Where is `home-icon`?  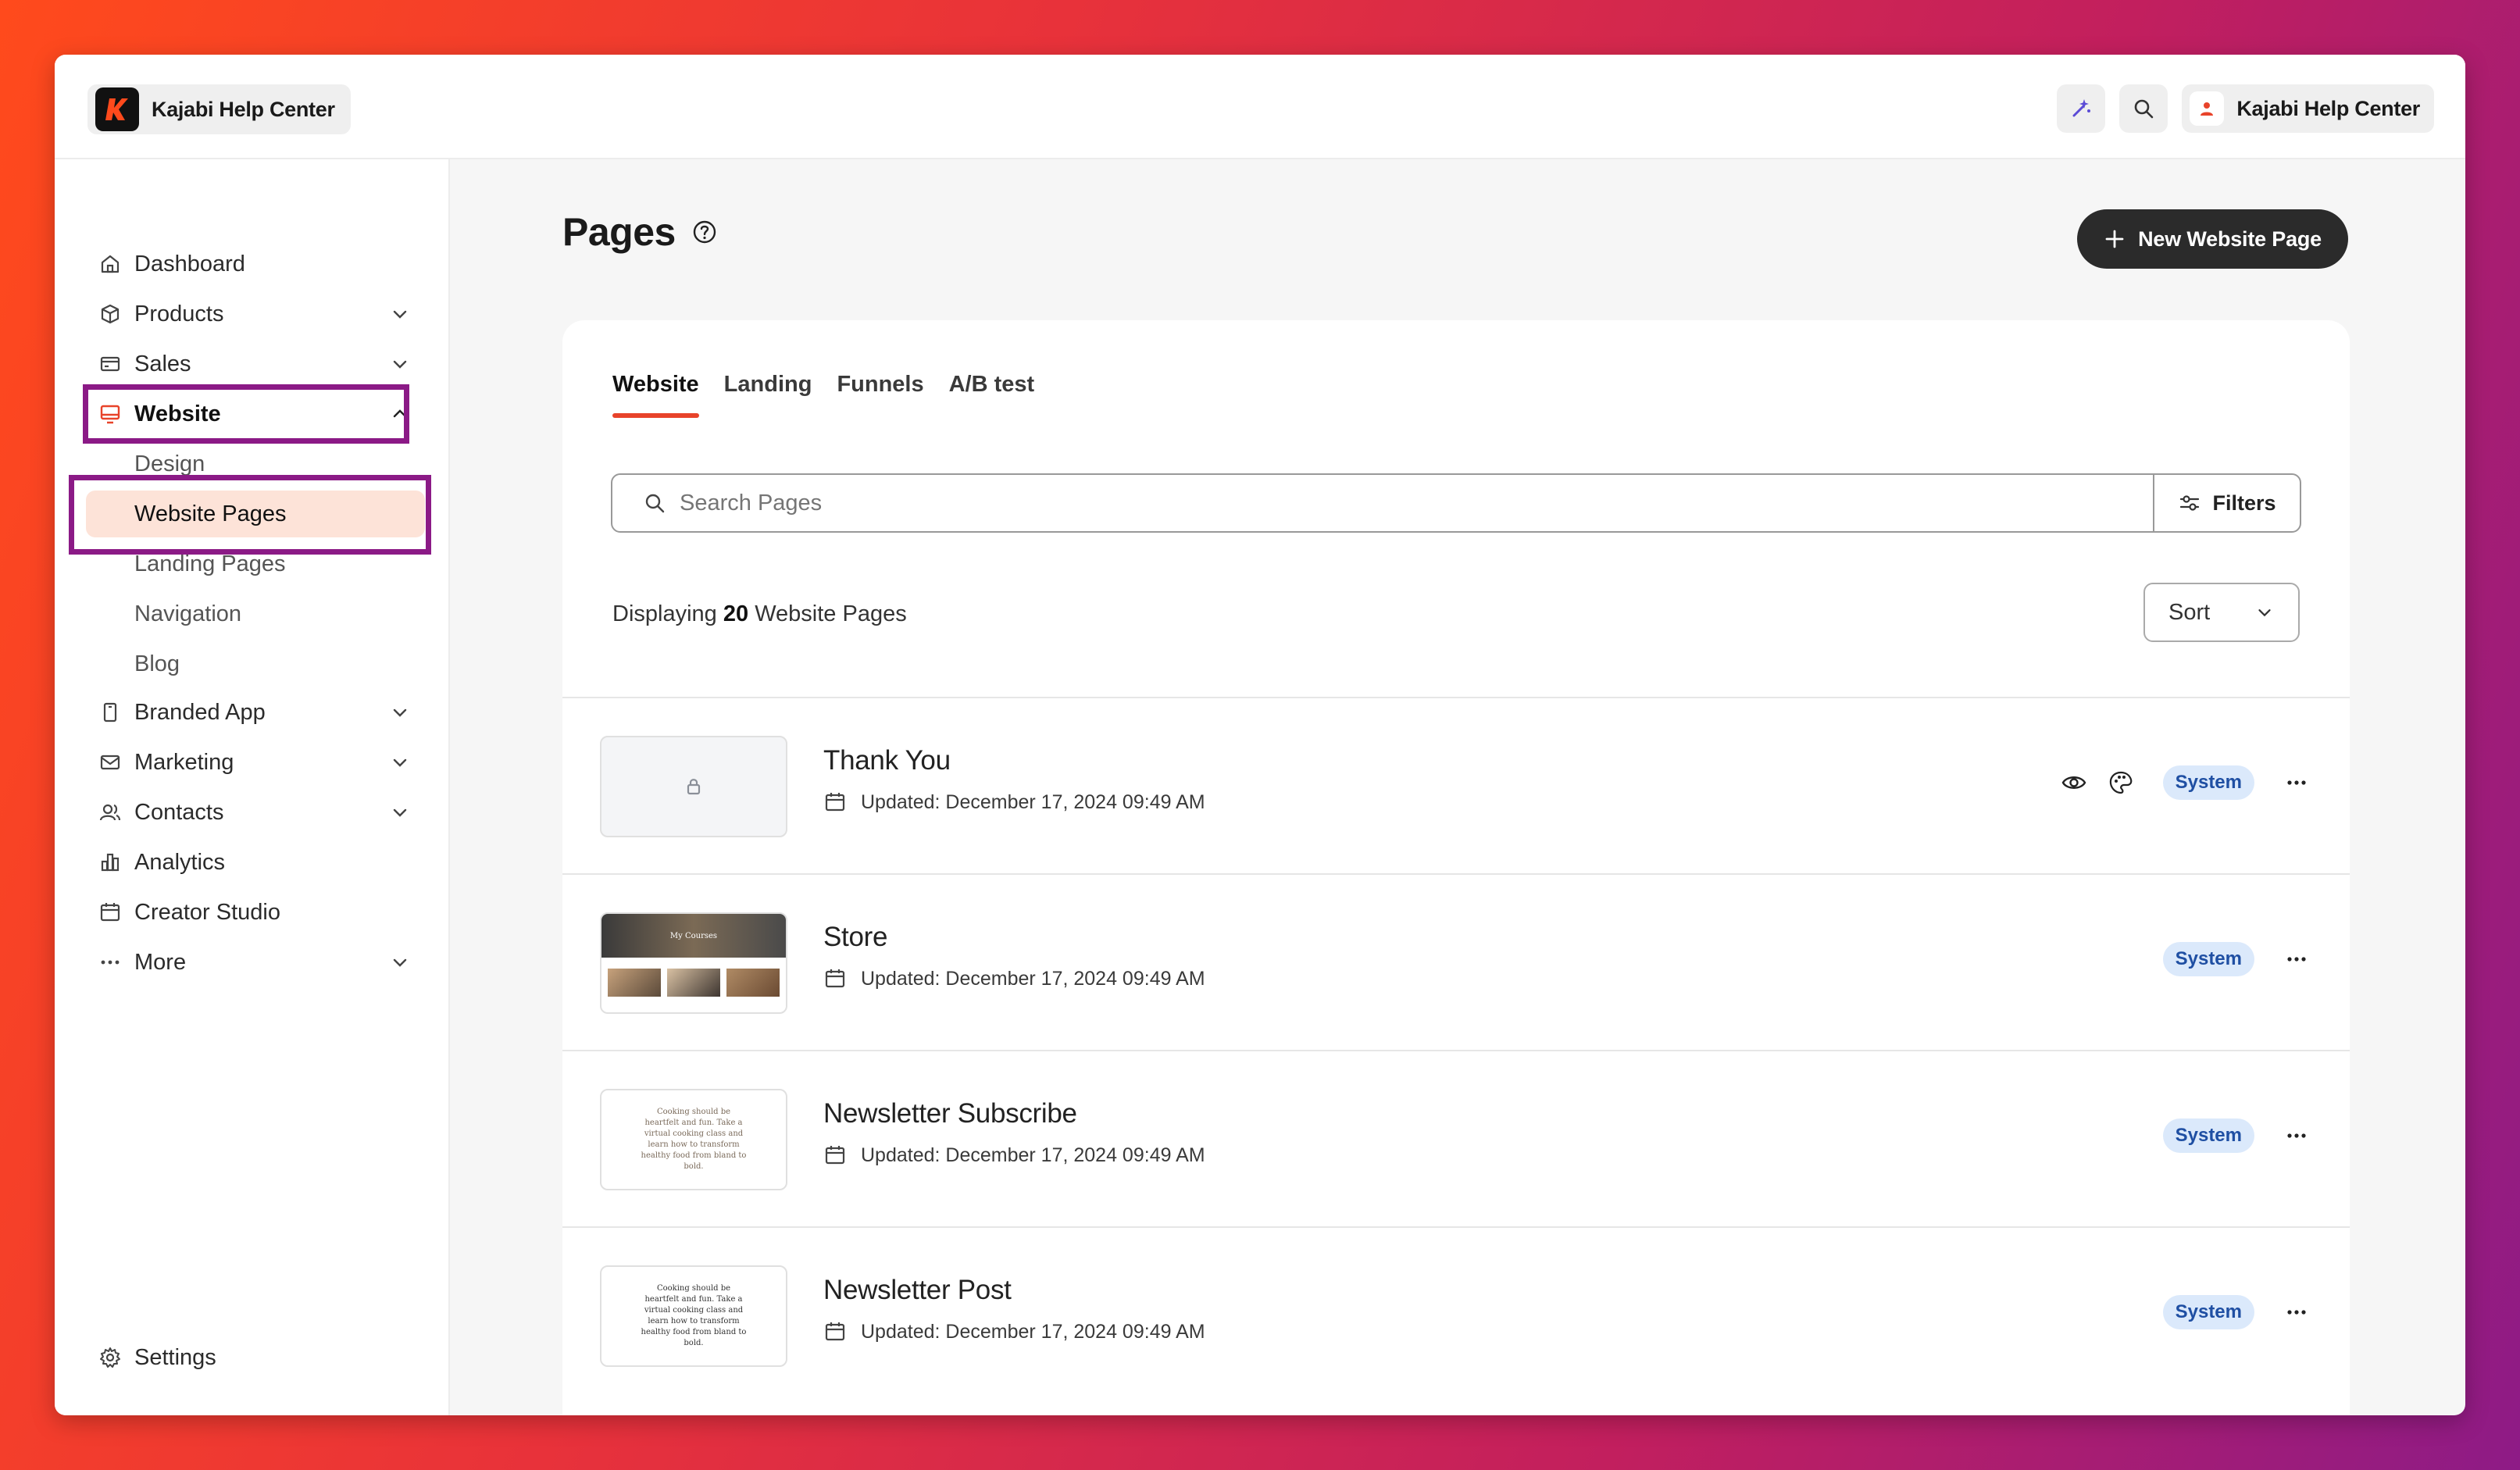
home-icon is located at coordinates (110, 264).